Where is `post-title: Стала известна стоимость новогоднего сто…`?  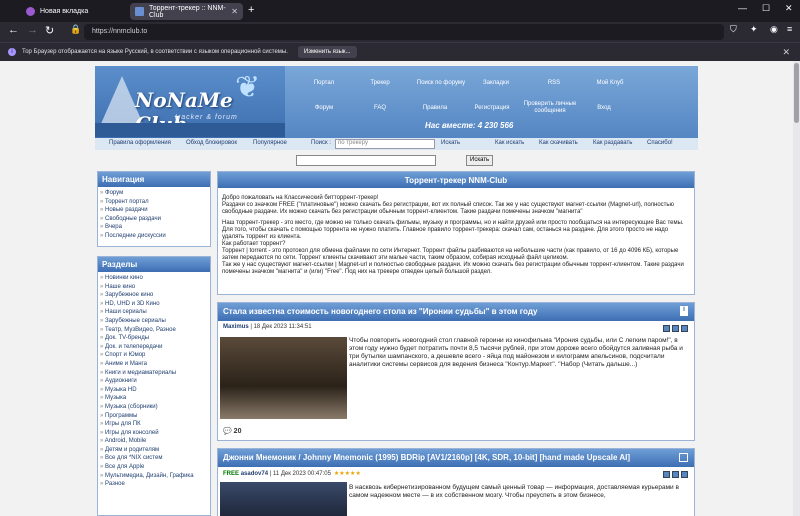 post-title: Стала известна стоимость новогоднего сто… is located at coordinates (456, 312).